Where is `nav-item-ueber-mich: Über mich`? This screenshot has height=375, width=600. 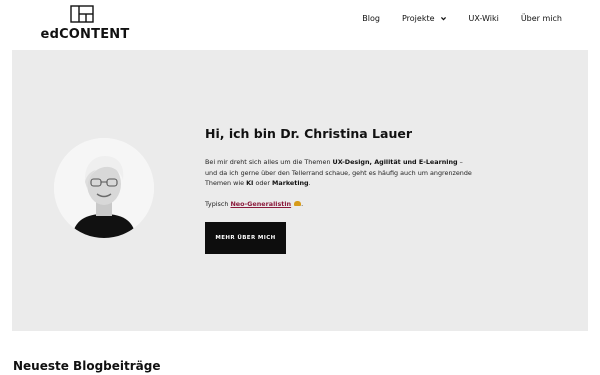
nav-item-ueber-mich: Über mich is located at coordinates (541, 18).